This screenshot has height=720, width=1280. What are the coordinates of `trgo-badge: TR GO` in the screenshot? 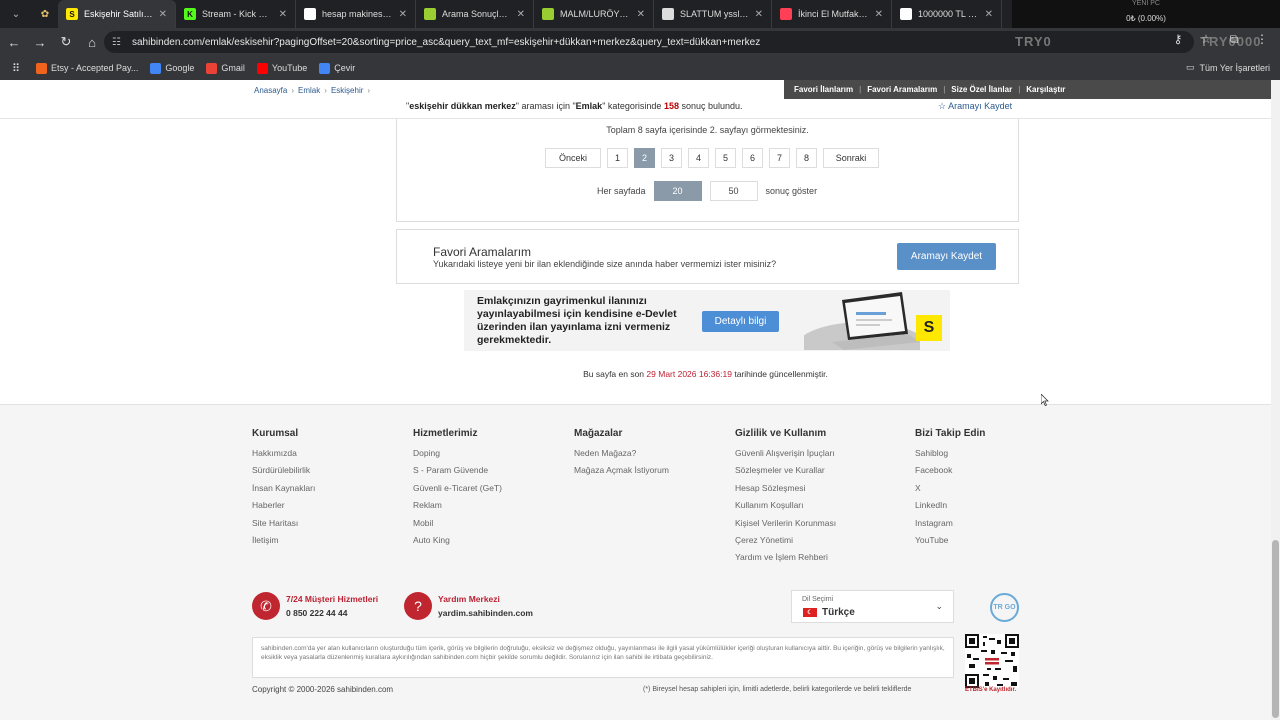 It's located at (1004, 607).